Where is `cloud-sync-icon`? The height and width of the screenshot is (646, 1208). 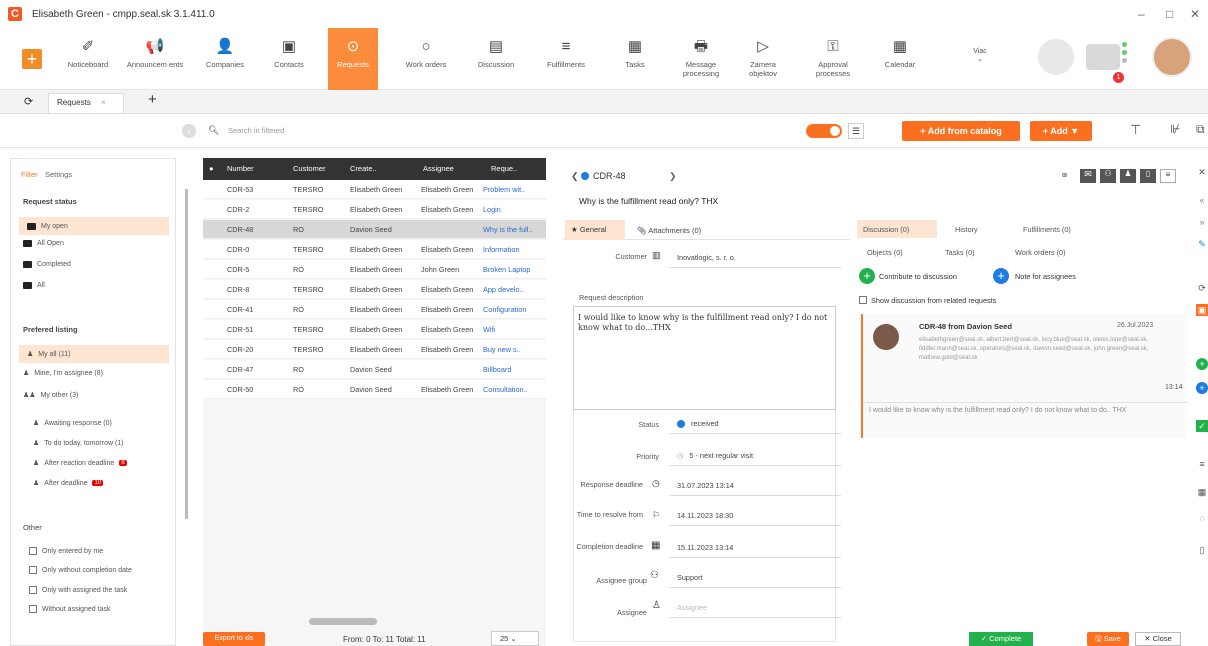 cloud-sync-icon is located at coordinates (1103, 57).